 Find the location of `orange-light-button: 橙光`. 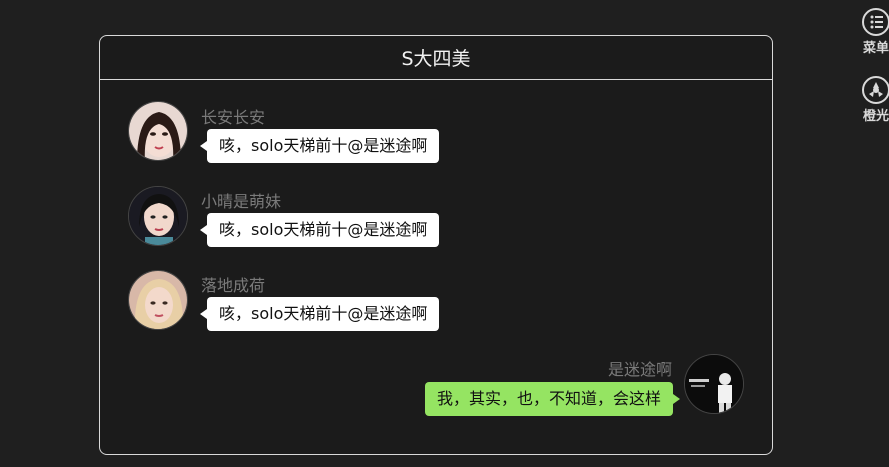

orange-light-button: 橙光 is located at coordinates (872, 100).